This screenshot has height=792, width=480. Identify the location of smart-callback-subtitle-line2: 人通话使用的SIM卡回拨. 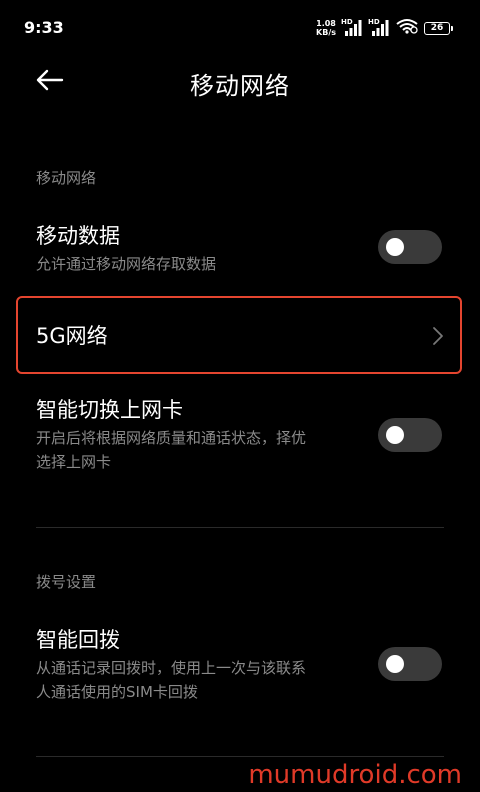
(117, 692).